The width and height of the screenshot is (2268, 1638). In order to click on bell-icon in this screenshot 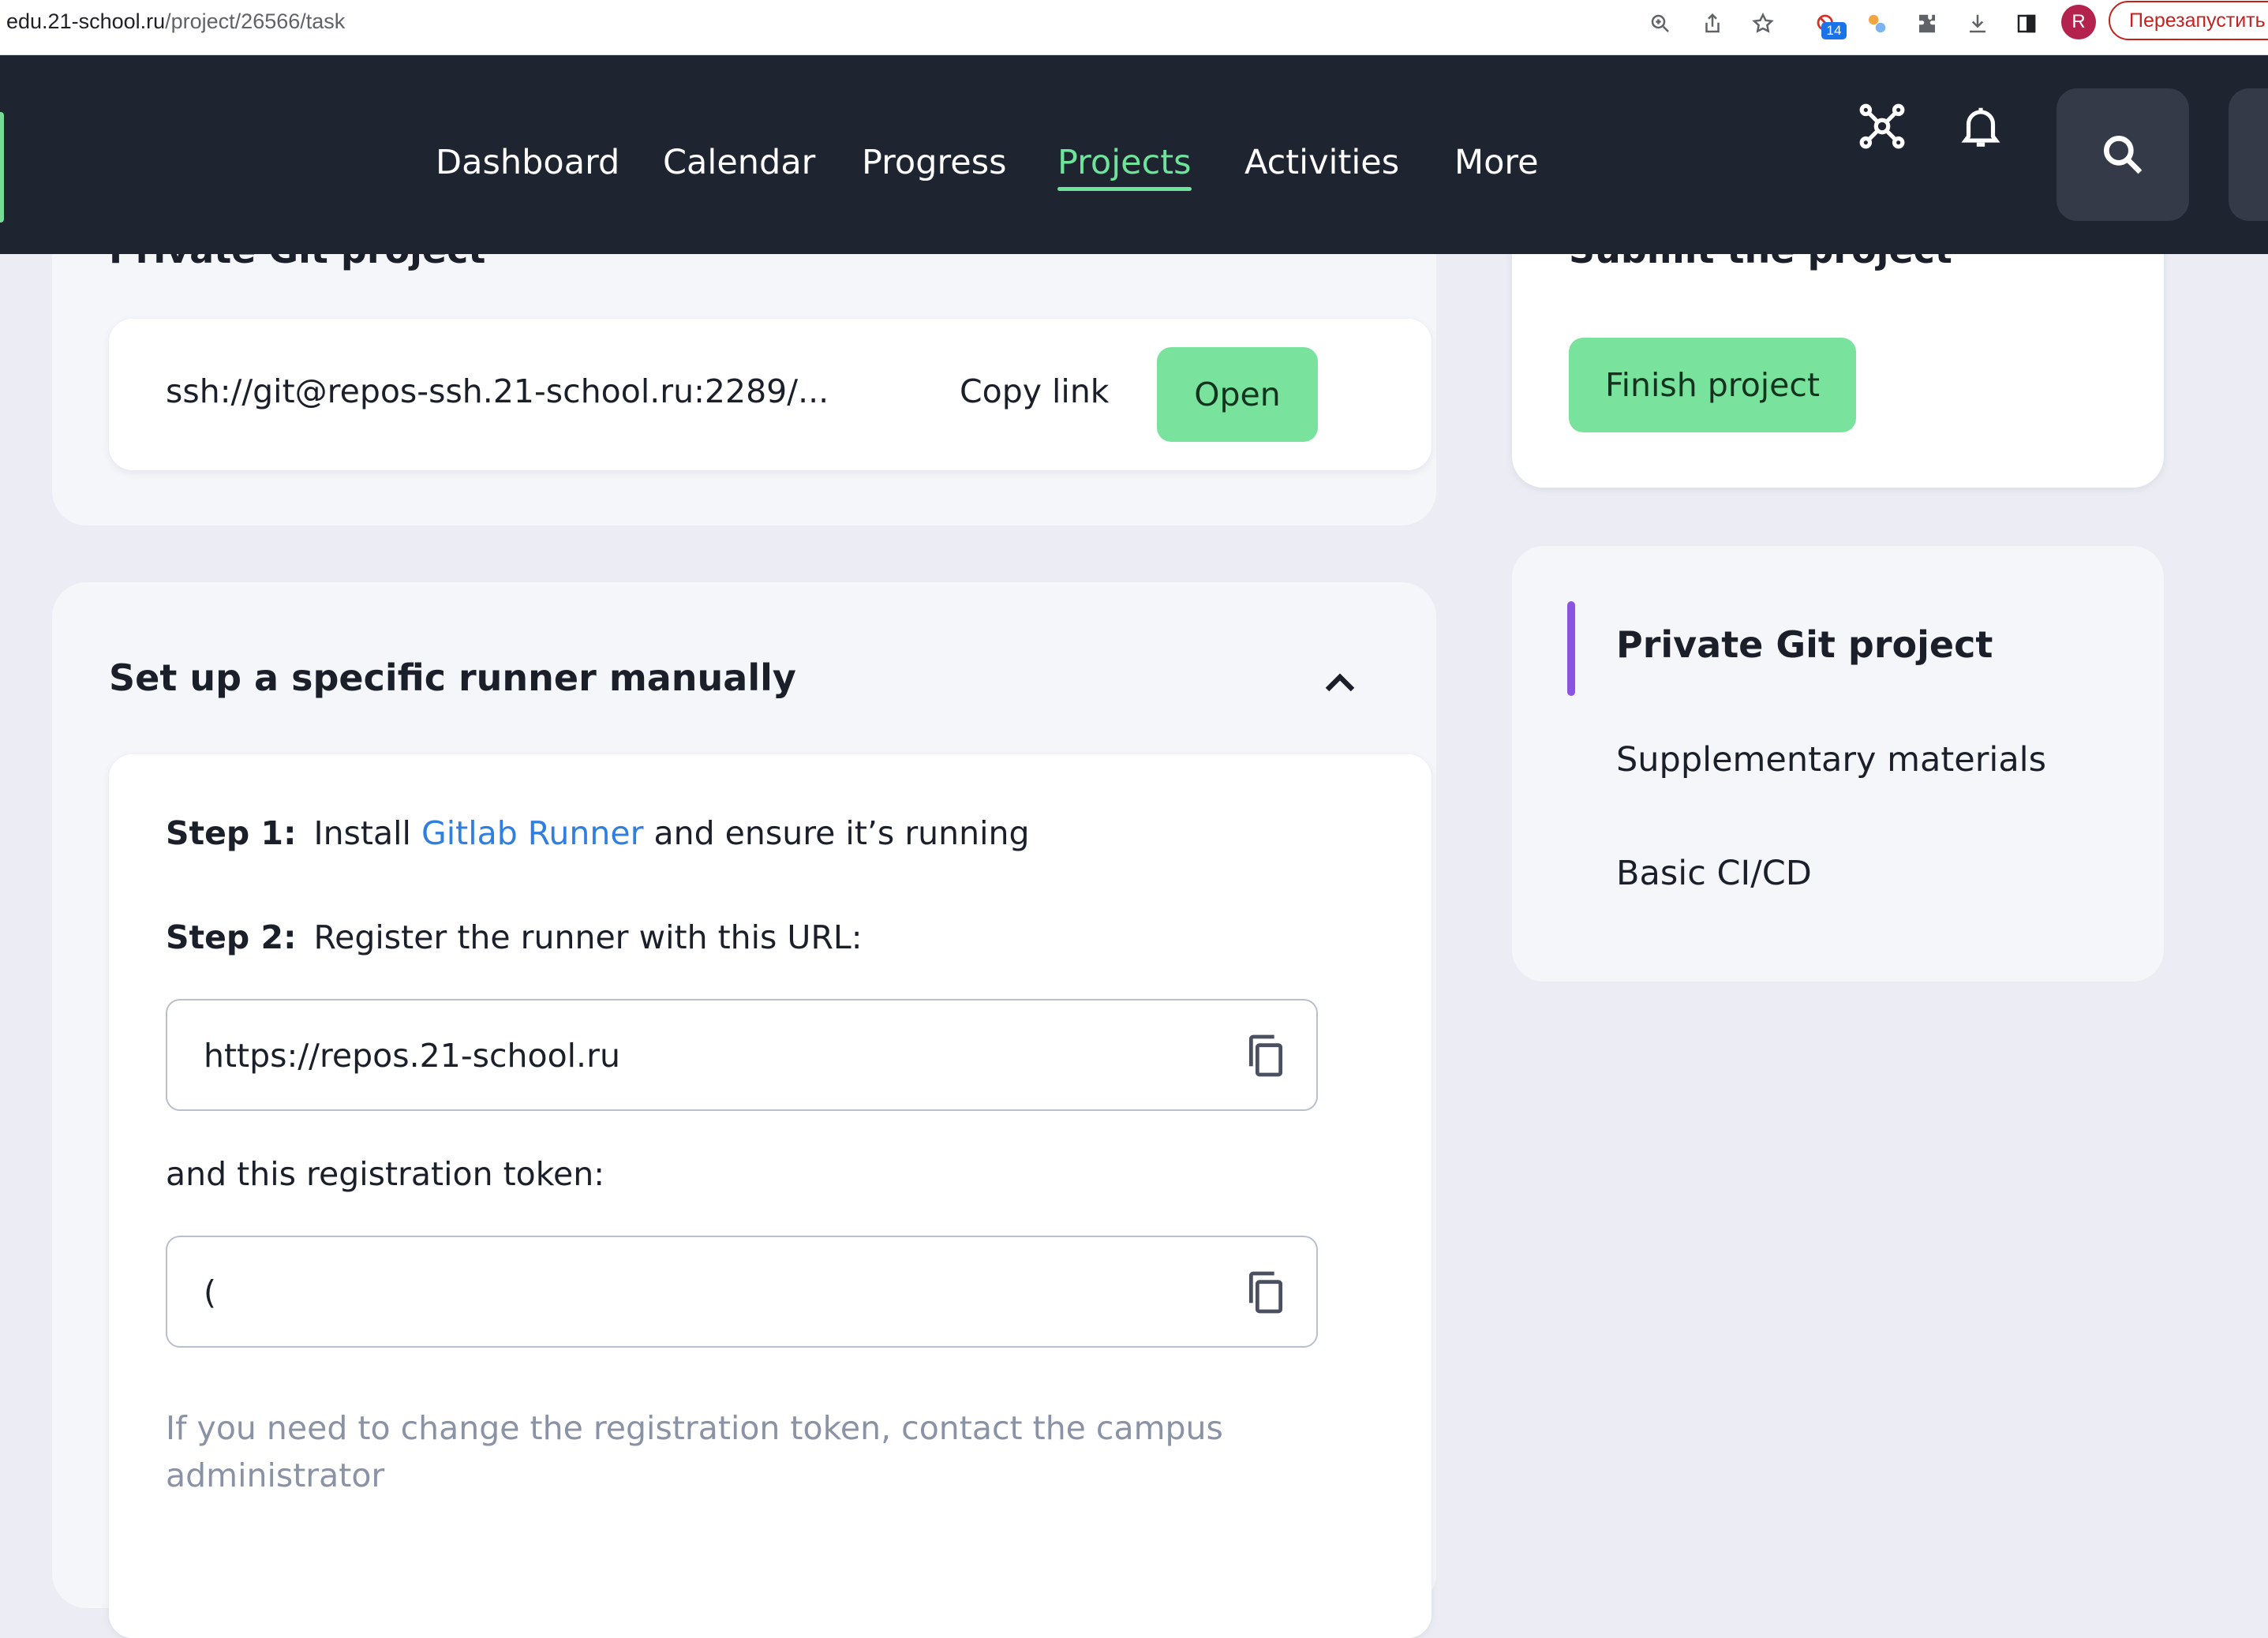, I will do `click(1981, 126)`.